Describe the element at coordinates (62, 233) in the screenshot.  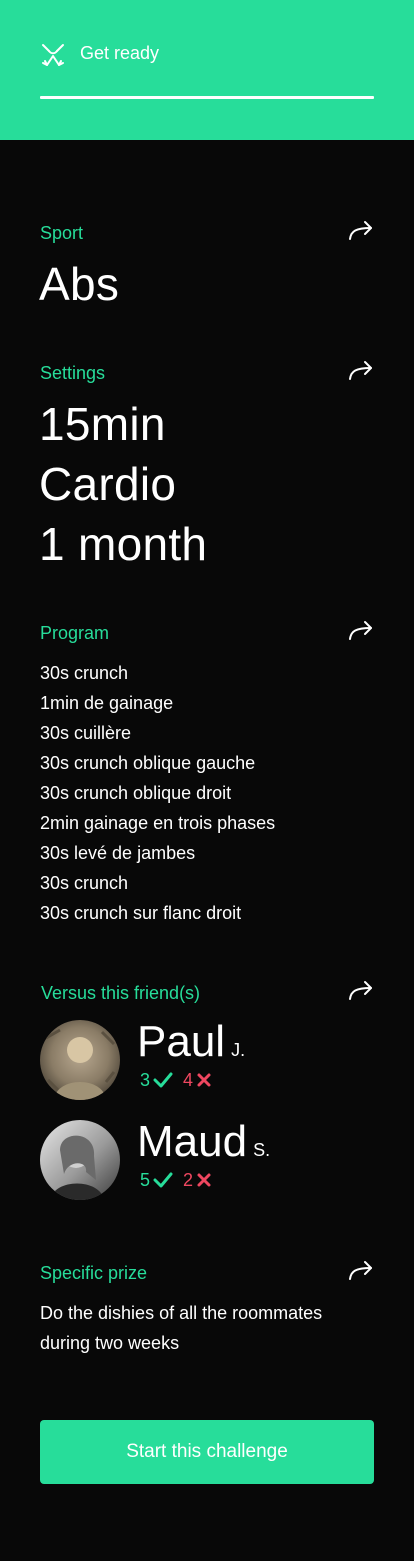
I see `sport-label: Sport` at that location.